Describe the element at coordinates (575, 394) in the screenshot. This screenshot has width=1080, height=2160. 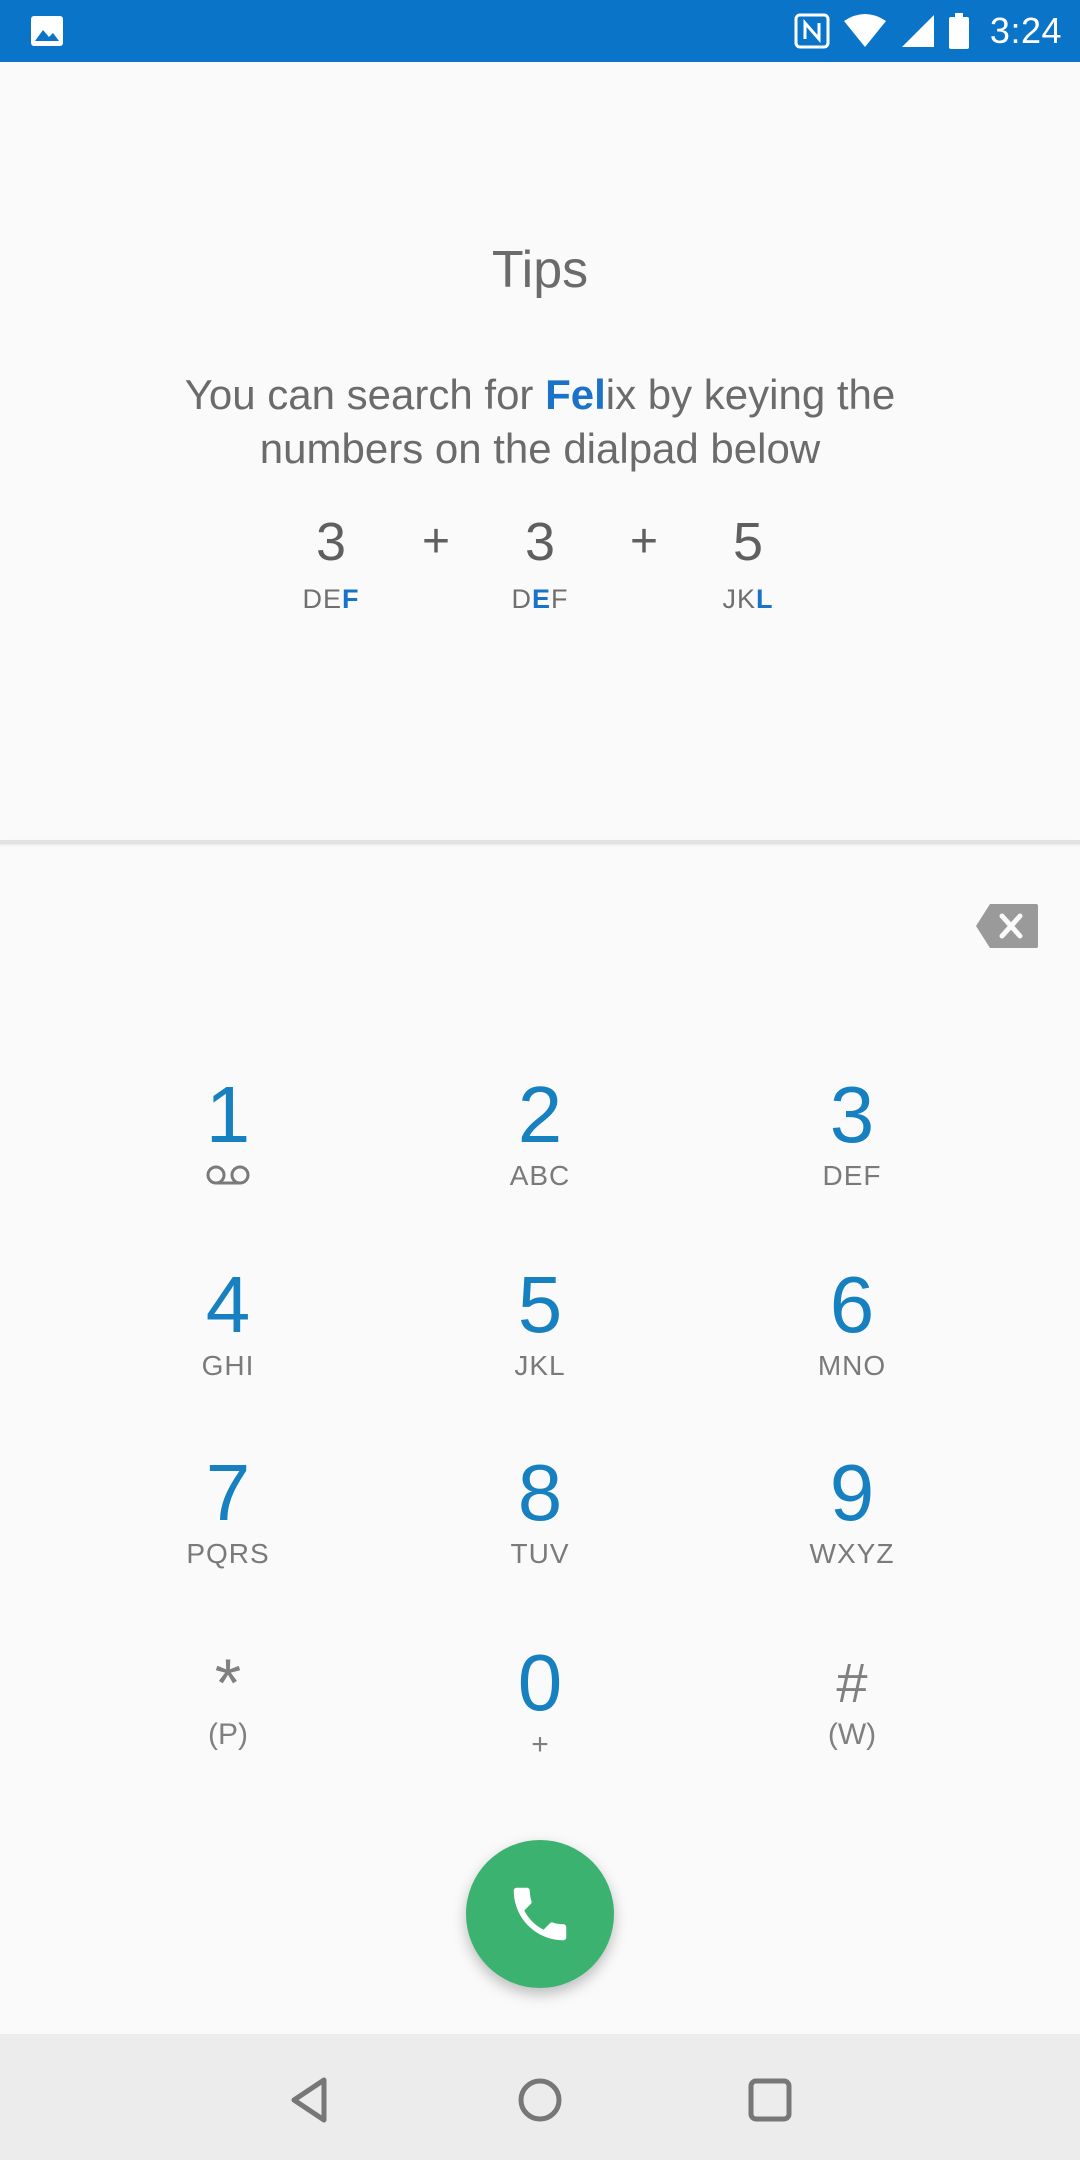
I see `tips-text-highlight: Fel` at that location.